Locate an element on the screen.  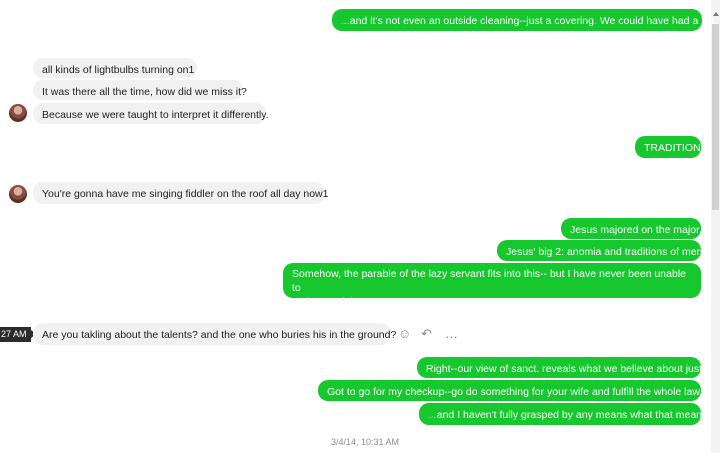
scrollbar-thumb is located at coordinates (715, 117).